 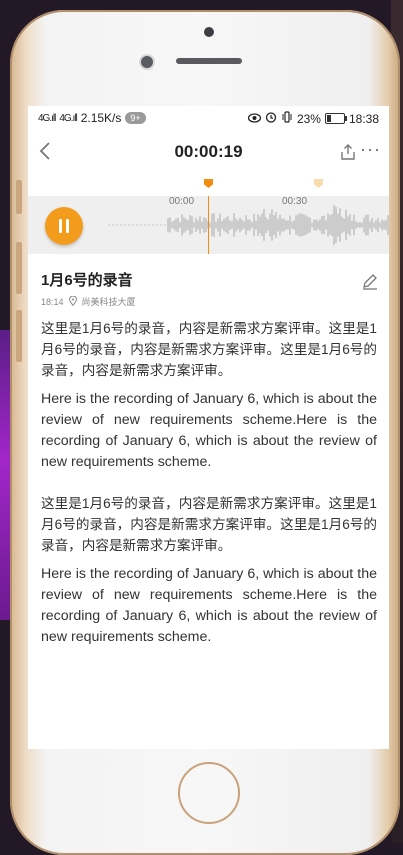 I want to click on proximity-sensor, so click(x=209, y=32).